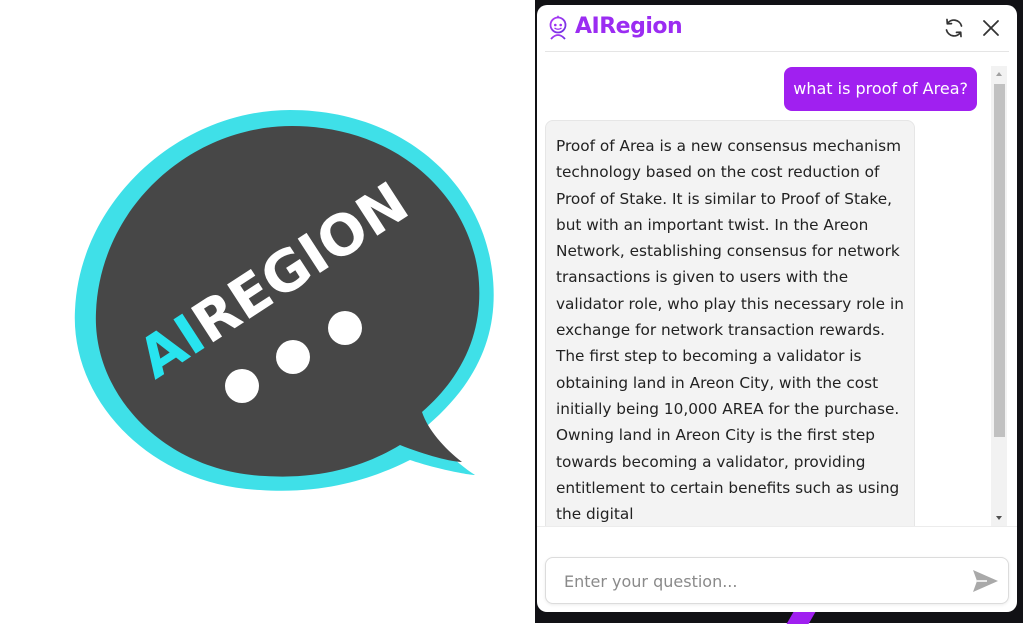  I want to click on user-message: what is proof of Area?, so click(880, 89).